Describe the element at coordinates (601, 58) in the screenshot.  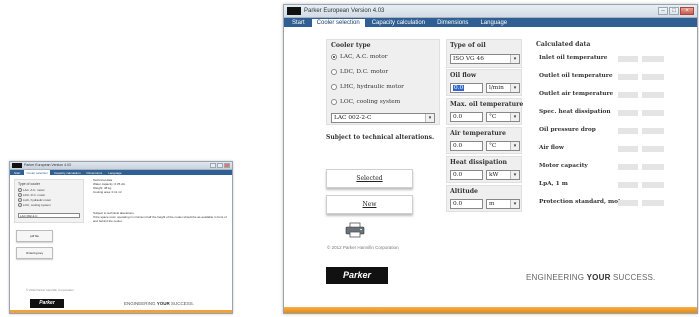
I see `calc-row-inlet-oil-temp: Inlet oil temperature` at that location.